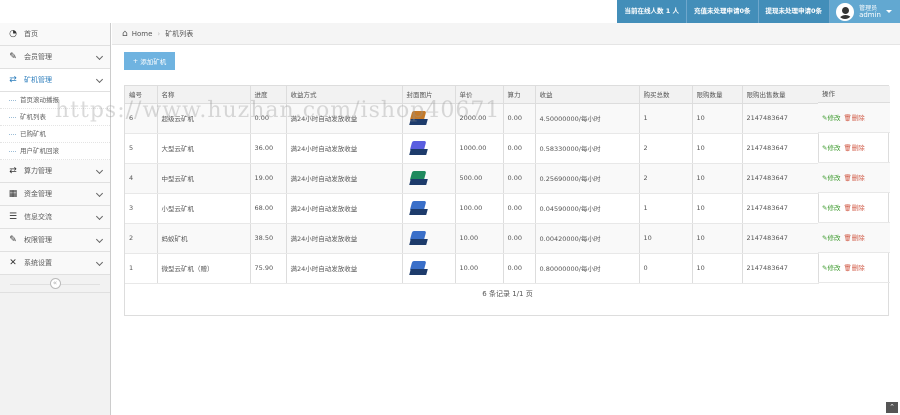  Describe the element at coordinates (666, 208) in the screenshot. I see `cell-total: 1` at that location.